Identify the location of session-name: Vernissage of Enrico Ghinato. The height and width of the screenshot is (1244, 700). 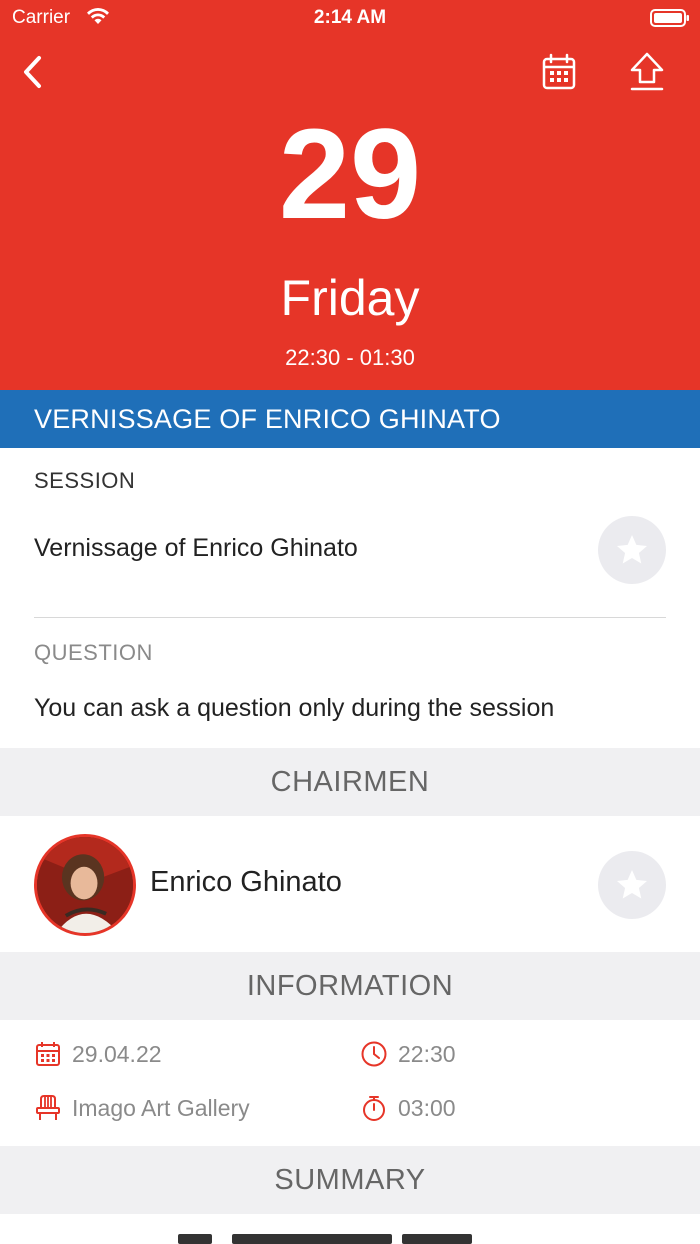
(196, 548).